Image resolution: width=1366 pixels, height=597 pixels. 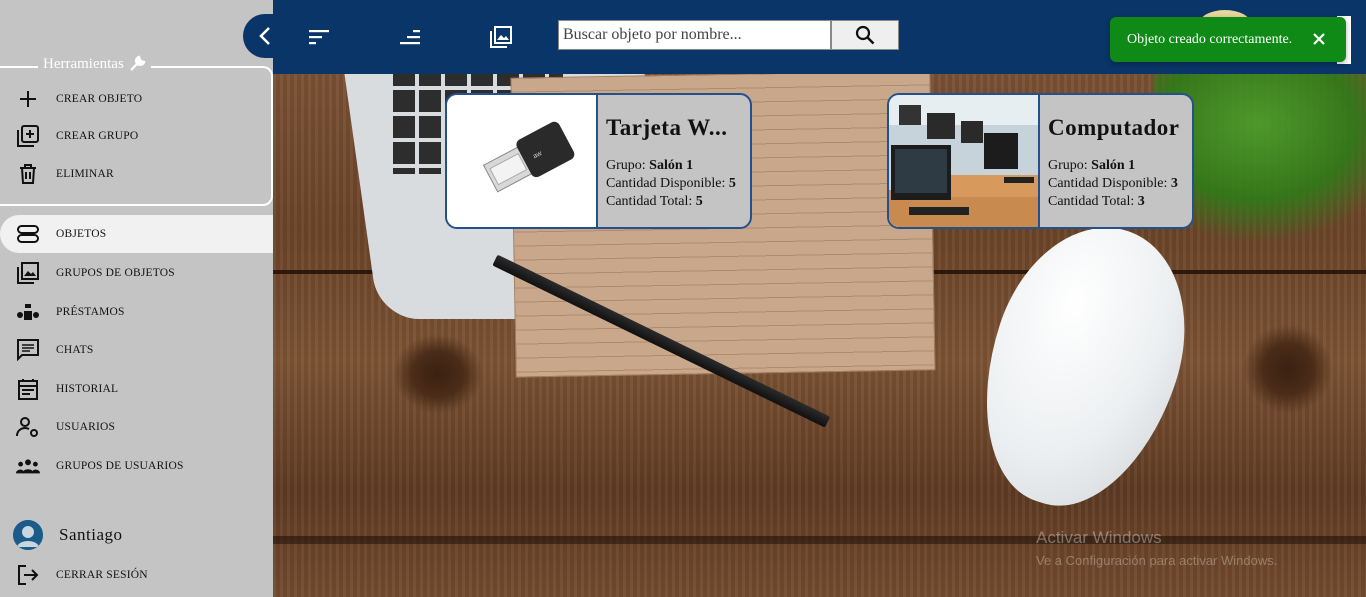 What do you see at coordinates (28, 174) in the screenshot?
I see `trash-icon` at bounding box center [28, 174].